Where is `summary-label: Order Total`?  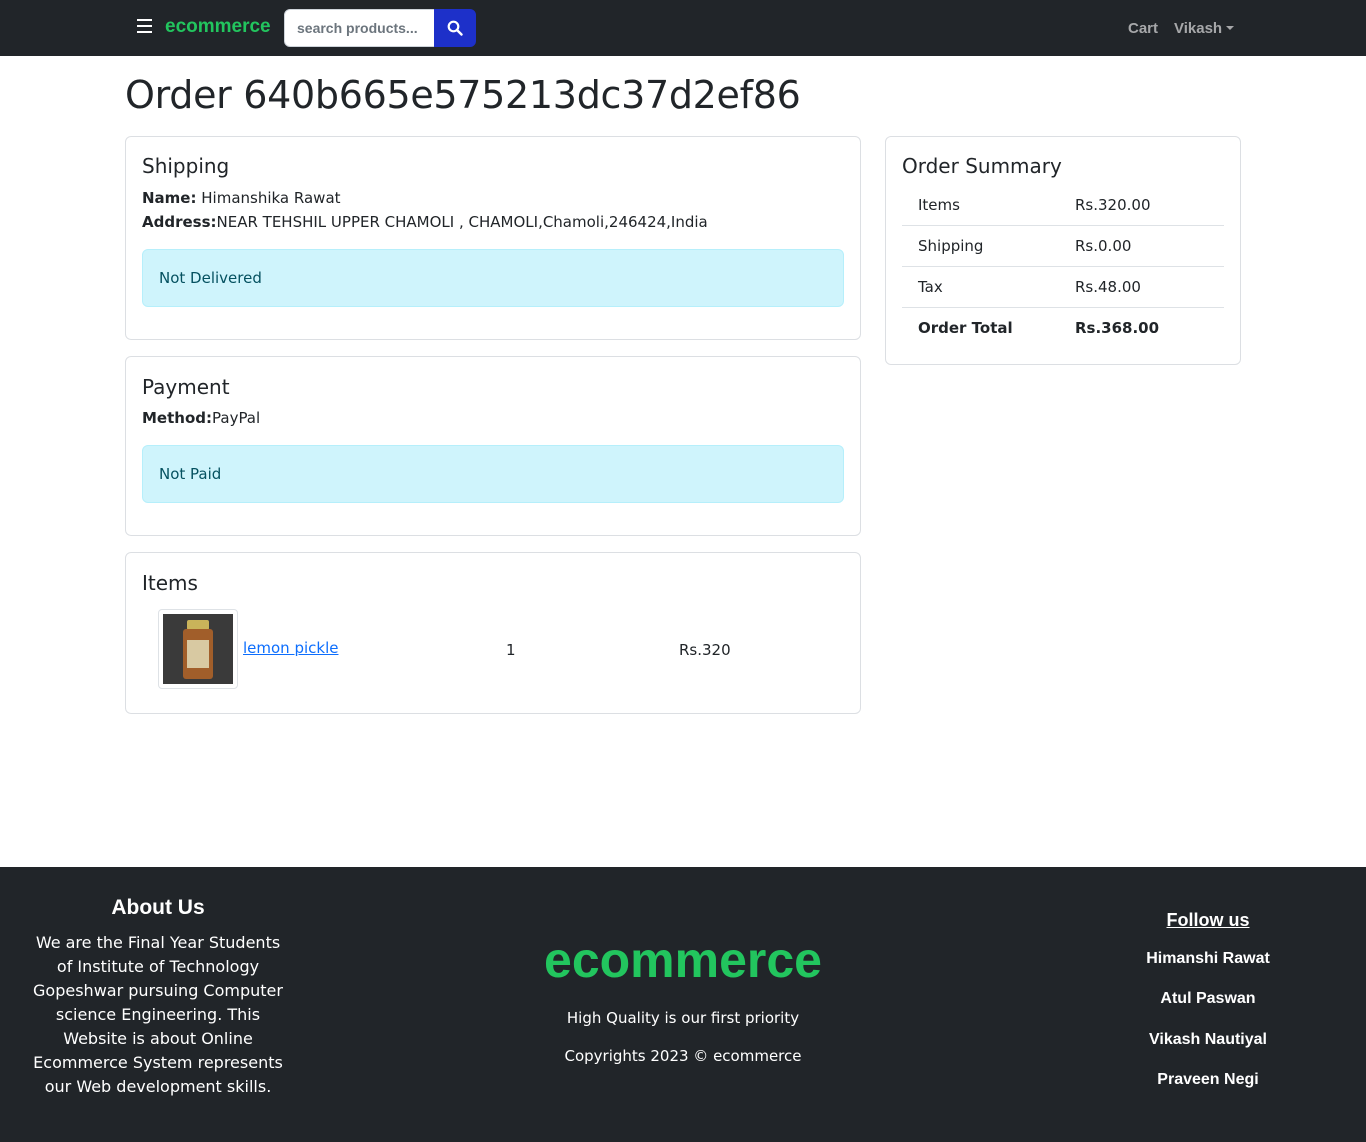 summary-label: Order Total is located at coordinates (965, 328).